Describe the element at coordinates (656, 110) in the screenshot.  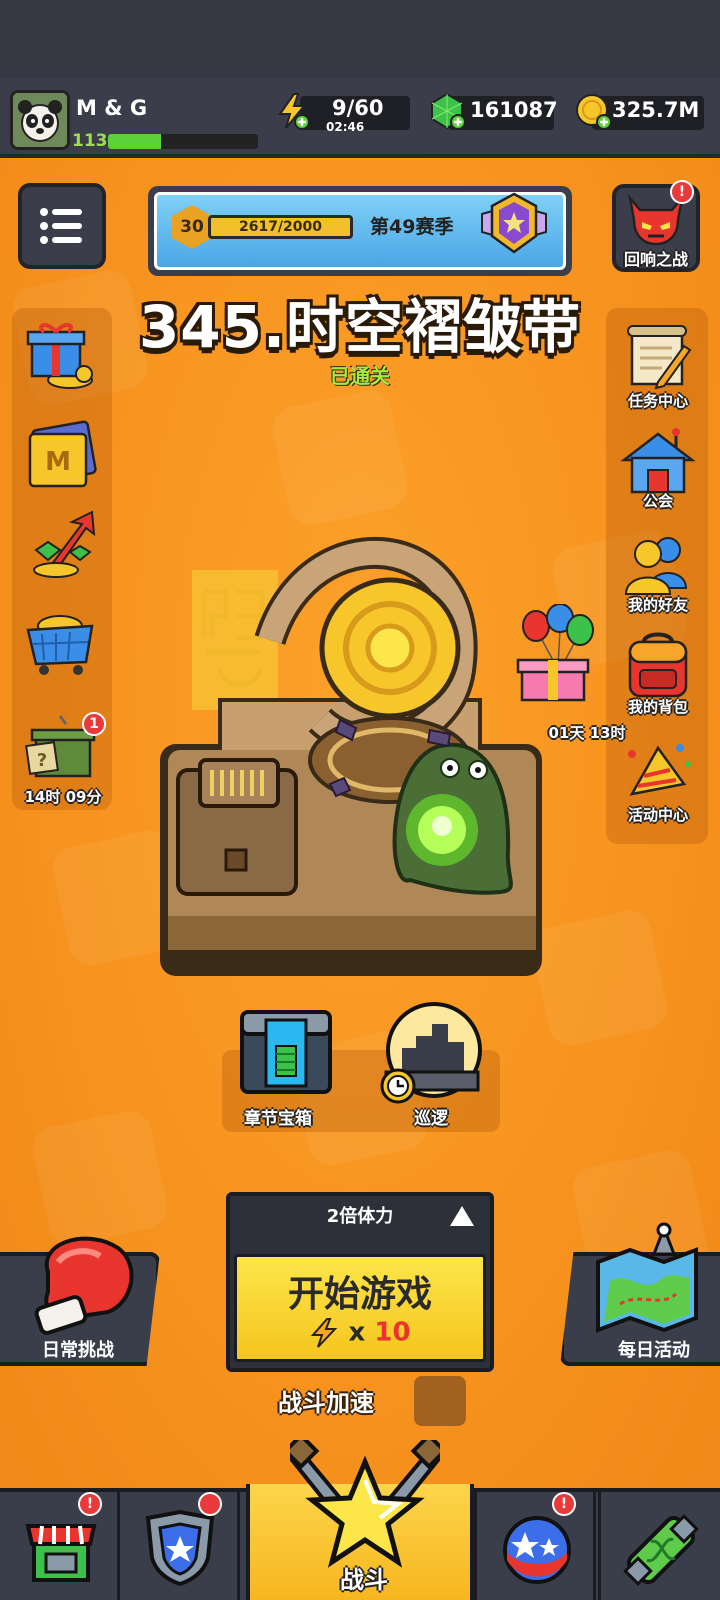
I see `coins-value: 325.7M` at that location.